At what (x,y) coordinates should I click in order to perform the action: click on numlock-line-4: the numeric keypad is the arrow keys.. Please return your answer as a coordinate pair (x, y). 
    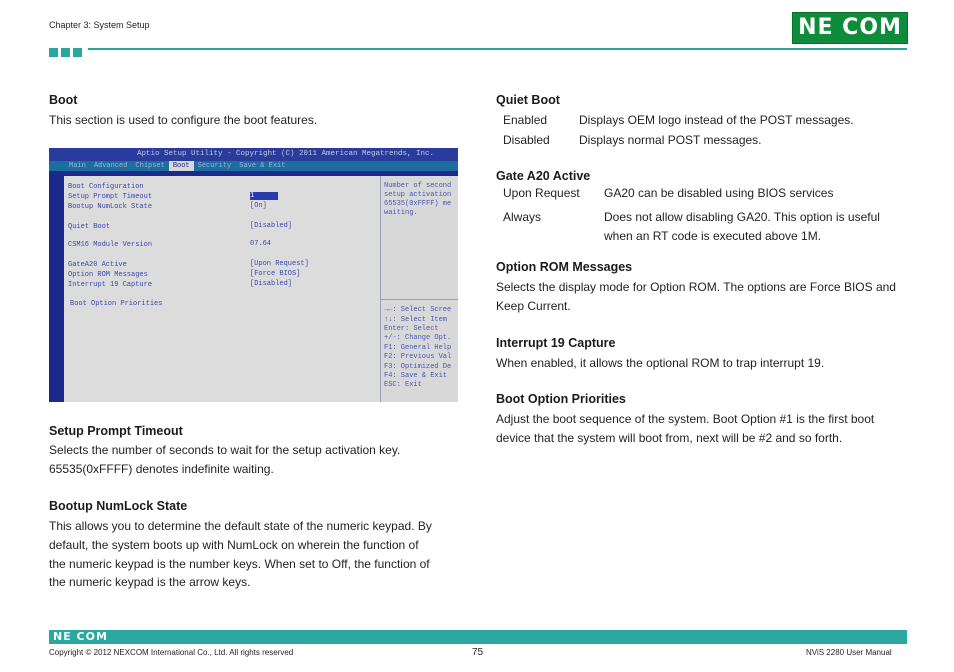
    Looking at the image, I should click on (150, 582).